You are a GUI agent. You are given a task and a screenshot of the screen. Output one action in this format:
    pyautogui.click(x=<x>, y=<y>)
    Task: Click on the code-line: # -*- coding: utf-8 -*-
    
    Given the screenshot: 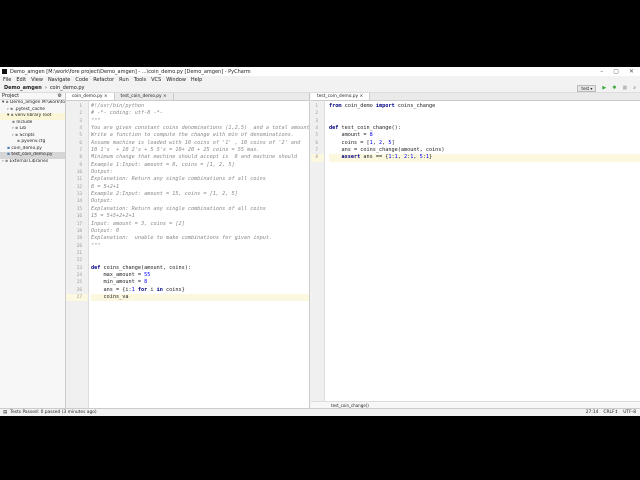 What is the action you would take?
    pyautogui.click(x=200, y=113)
    